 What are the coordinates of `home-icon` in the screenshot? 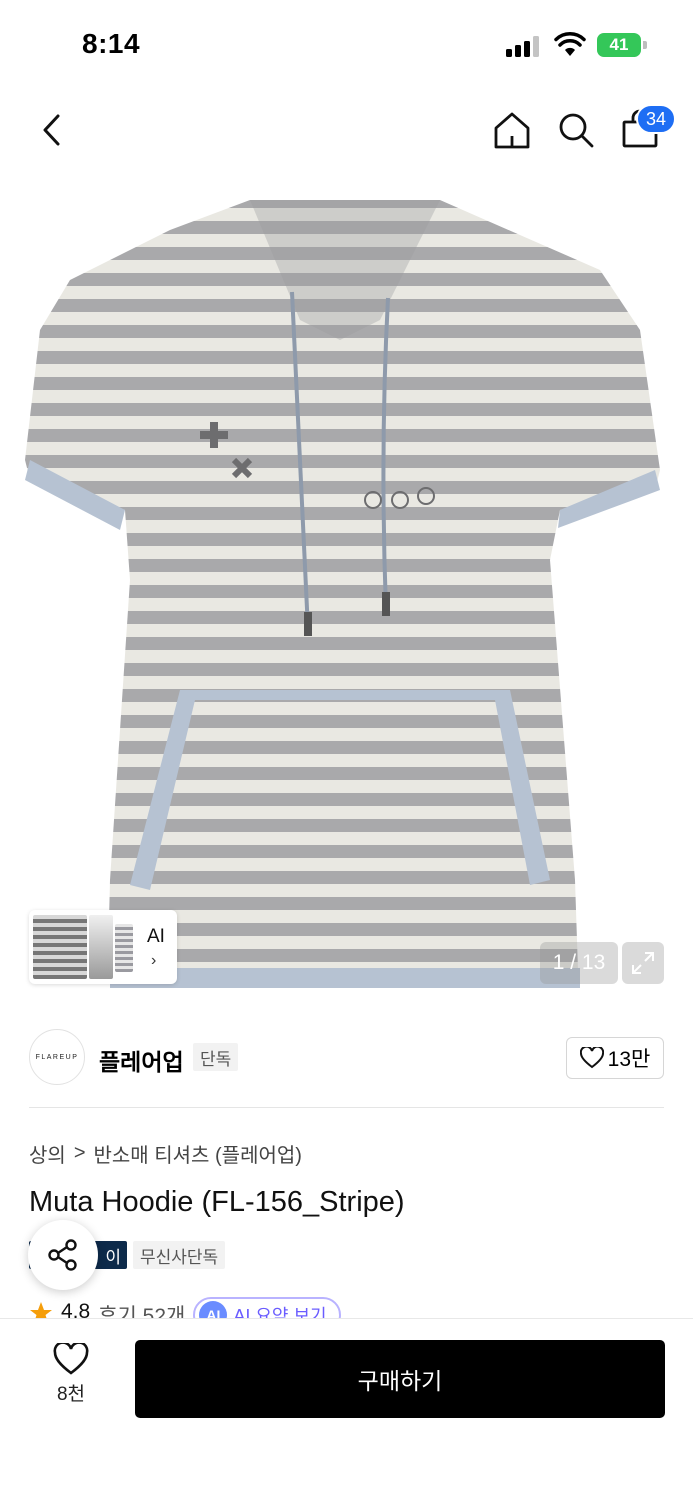 It's located at (512, 130).